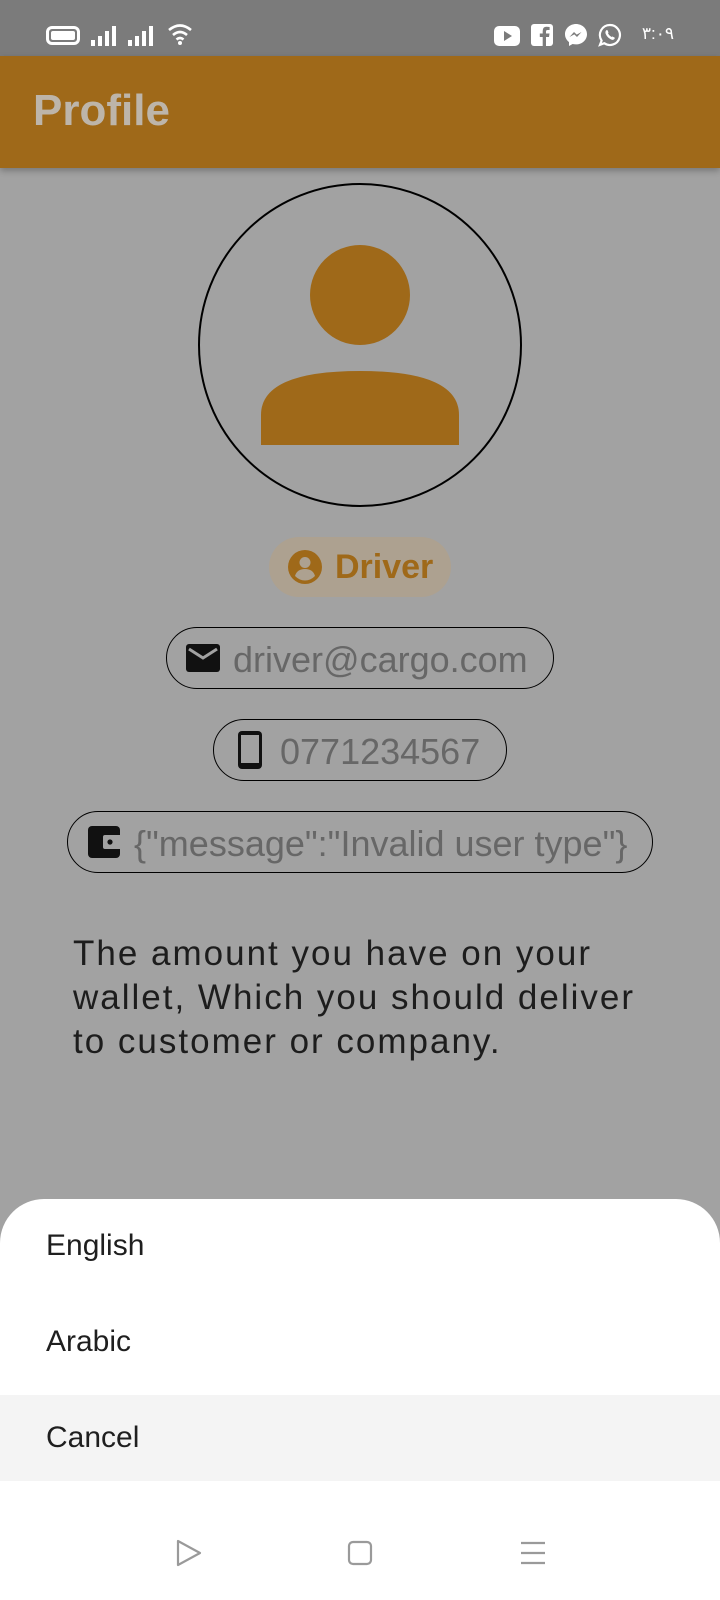 Image resolution: width=720 pixels, height=1600 pixels. Describe the element at coordinates (250, 750) in the screenshot. I see `smartphone-icon` at that location.